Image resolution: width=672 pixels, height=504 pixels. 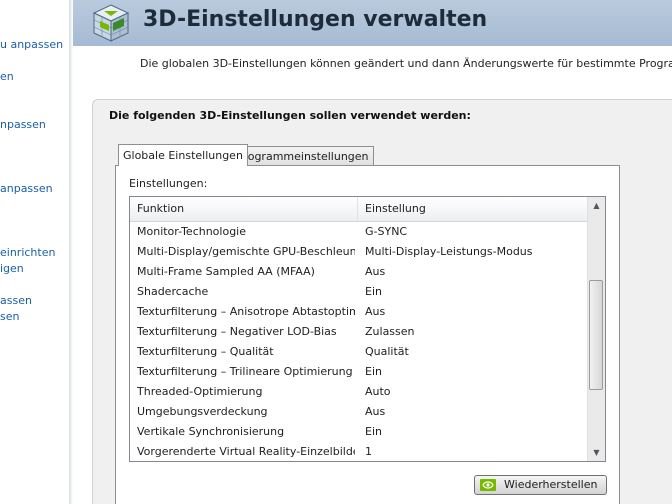 What do you see at coordinates (200, 391) in the screenshot?
I see `feature-cell: Threaded-Optimierung` at bounding box center [200, 391].